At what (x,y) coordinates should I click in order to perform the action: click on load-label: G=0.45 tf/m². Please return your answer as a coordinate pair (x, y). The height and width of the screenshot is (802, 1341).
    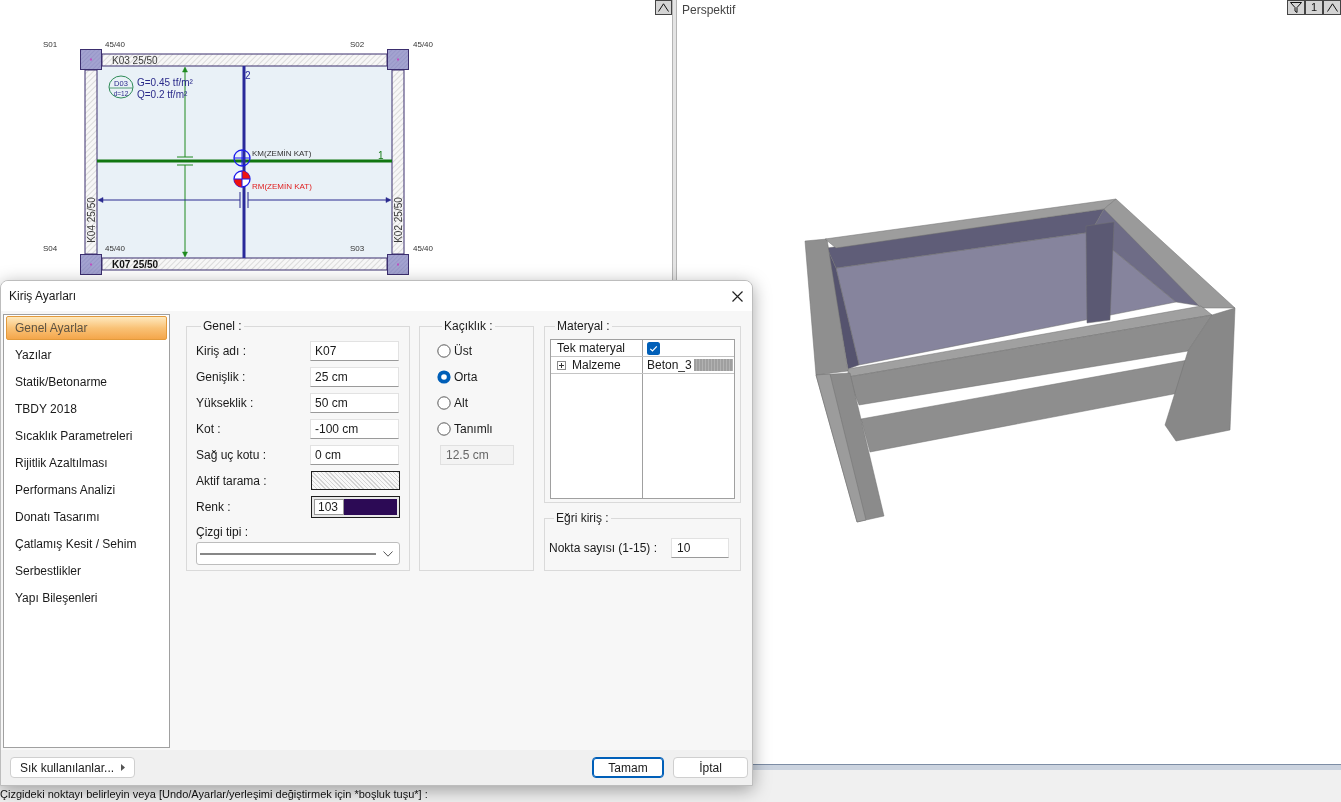
    Looking at the image, I should click on (165, 82).